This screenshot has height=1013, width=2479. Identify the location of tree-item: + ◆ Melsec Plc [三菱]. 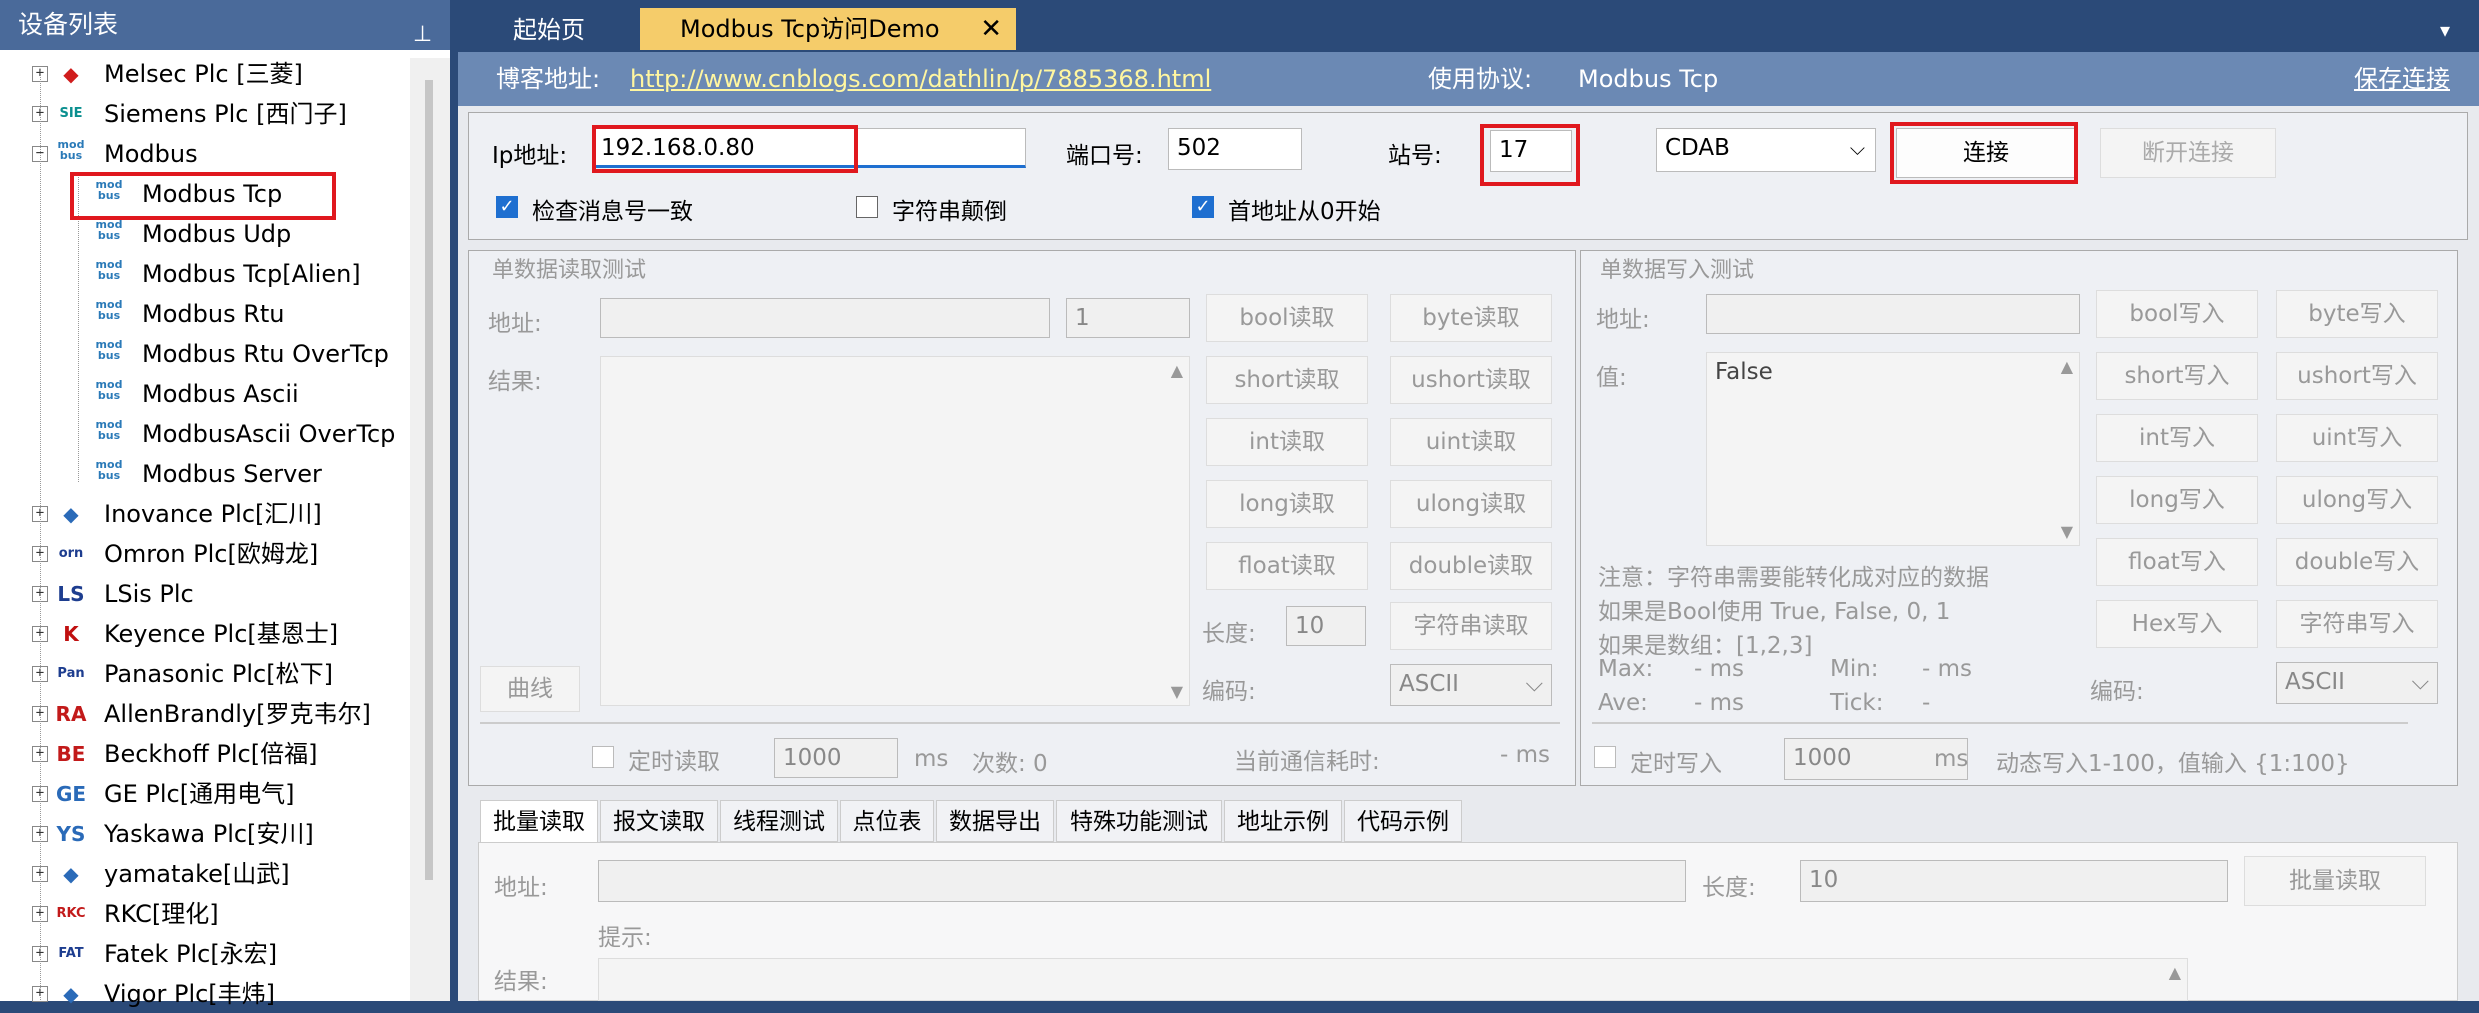
(205, 74).